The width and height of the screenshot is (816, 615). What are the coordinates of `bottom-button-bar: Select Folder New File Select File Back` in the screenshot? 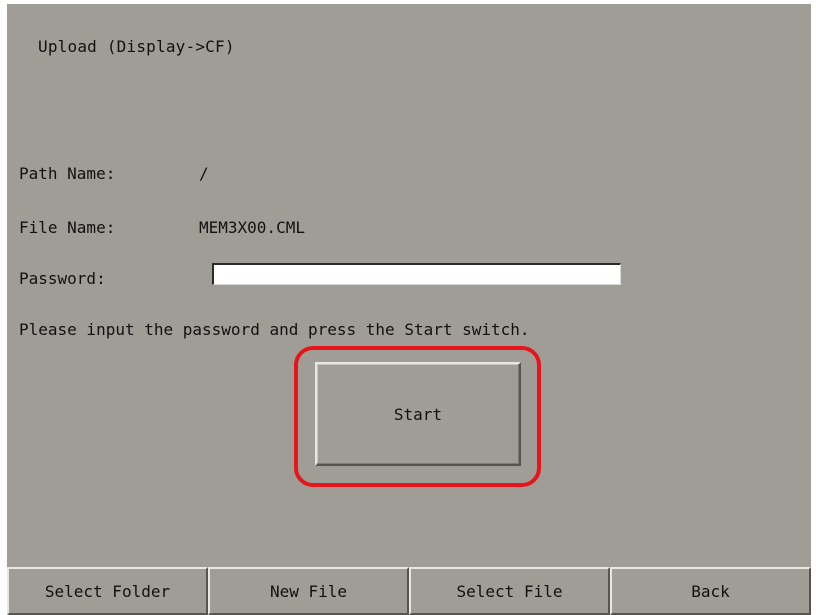 It's located at (409, 591).